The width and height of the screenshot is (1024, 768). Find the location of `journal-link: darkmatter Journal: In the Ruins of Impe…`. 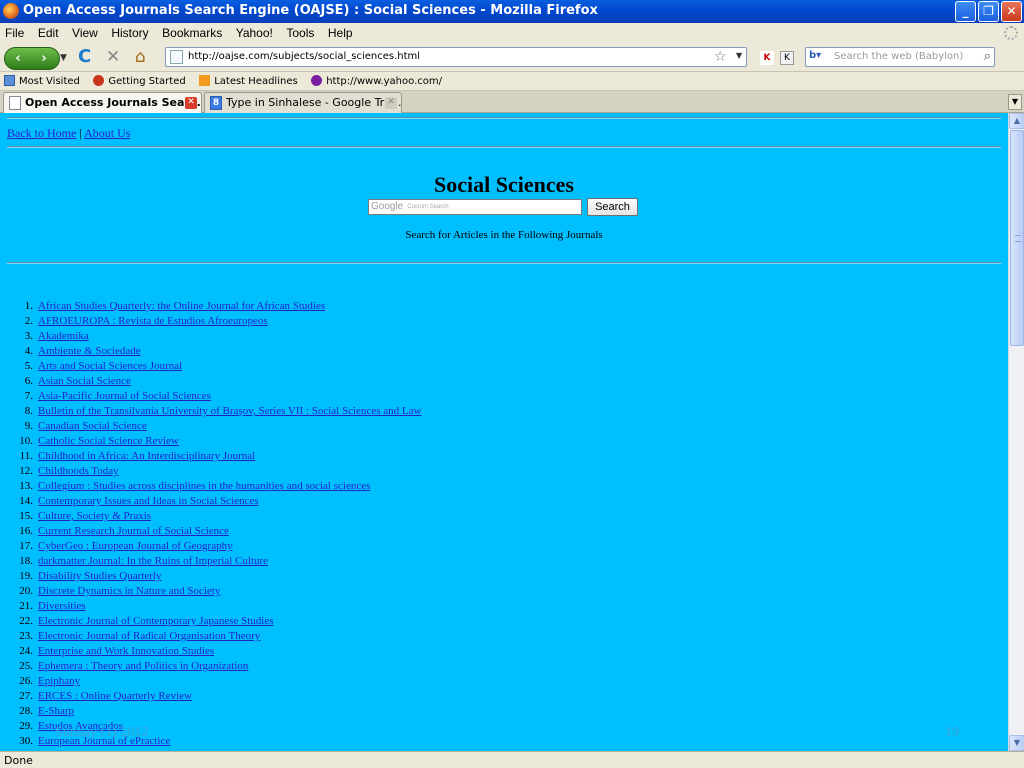

journal-link: darkmatter Journal: In the Ruins of Impe… is located at coordinates (153, 561).